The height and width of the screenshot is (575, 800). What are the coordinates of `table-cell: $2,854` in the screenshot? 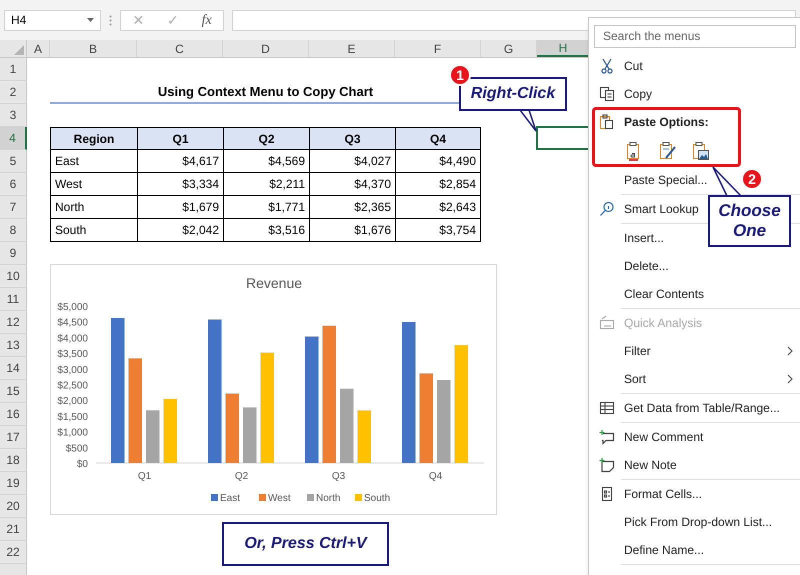 It's located at (438, 184).